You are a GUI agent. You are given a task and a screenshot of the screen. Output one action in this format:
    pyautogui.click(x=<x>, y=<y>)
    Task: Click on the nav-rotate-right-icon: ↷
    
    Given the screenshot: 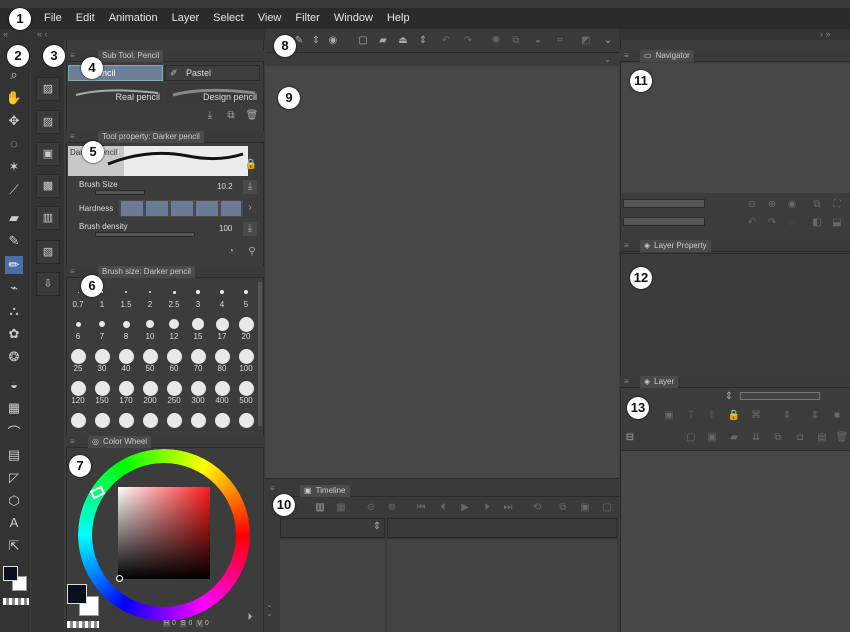 What is the action you would take?
    pyautogui.click(x=772, y=223)
    